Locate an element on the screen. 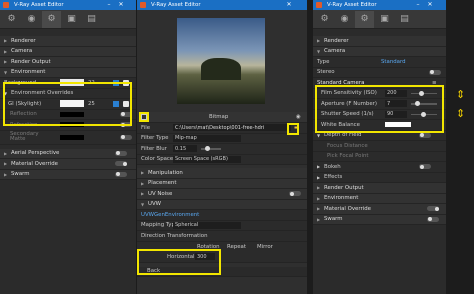 The width and height of the screenshot is (474, 294). white-balance-color is located at coordinates (398, 125).